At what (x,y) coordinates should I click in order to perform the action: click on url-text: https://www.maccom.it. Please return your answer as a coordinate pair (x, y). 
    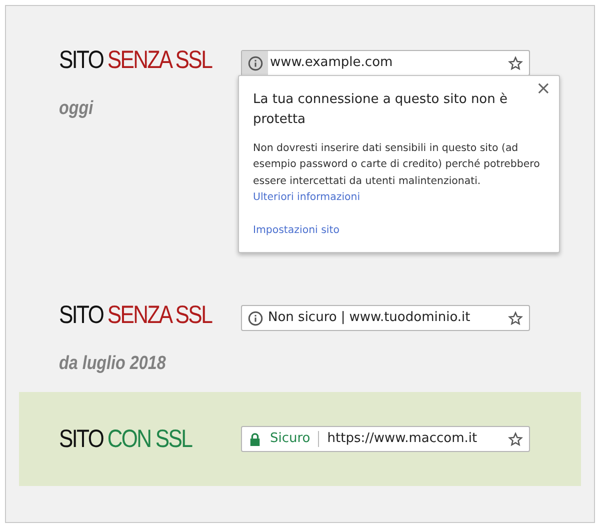
    Looking at the image, I should click on (402, 439).